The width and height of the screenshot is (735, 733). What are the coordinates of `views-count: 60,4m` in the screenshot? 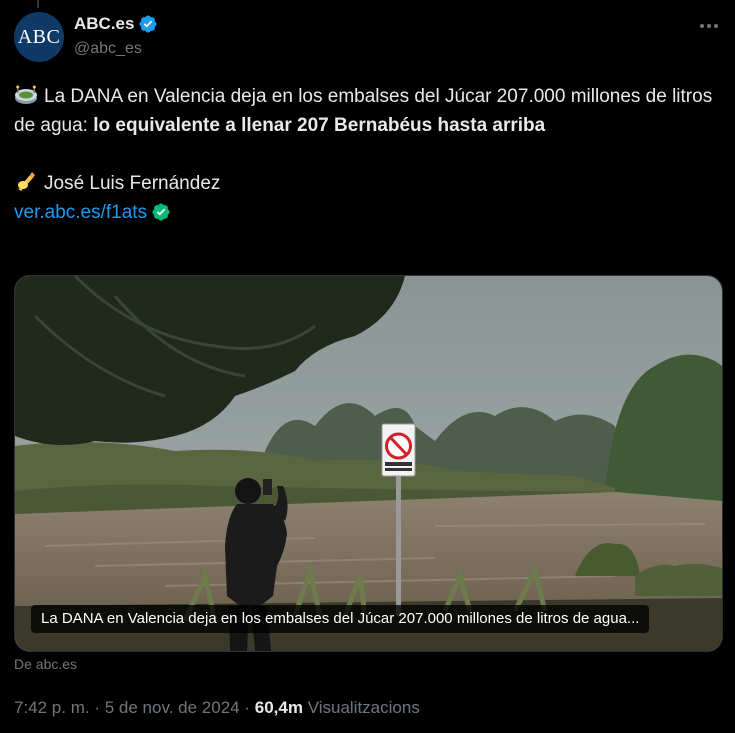 It's located at (279, 707).